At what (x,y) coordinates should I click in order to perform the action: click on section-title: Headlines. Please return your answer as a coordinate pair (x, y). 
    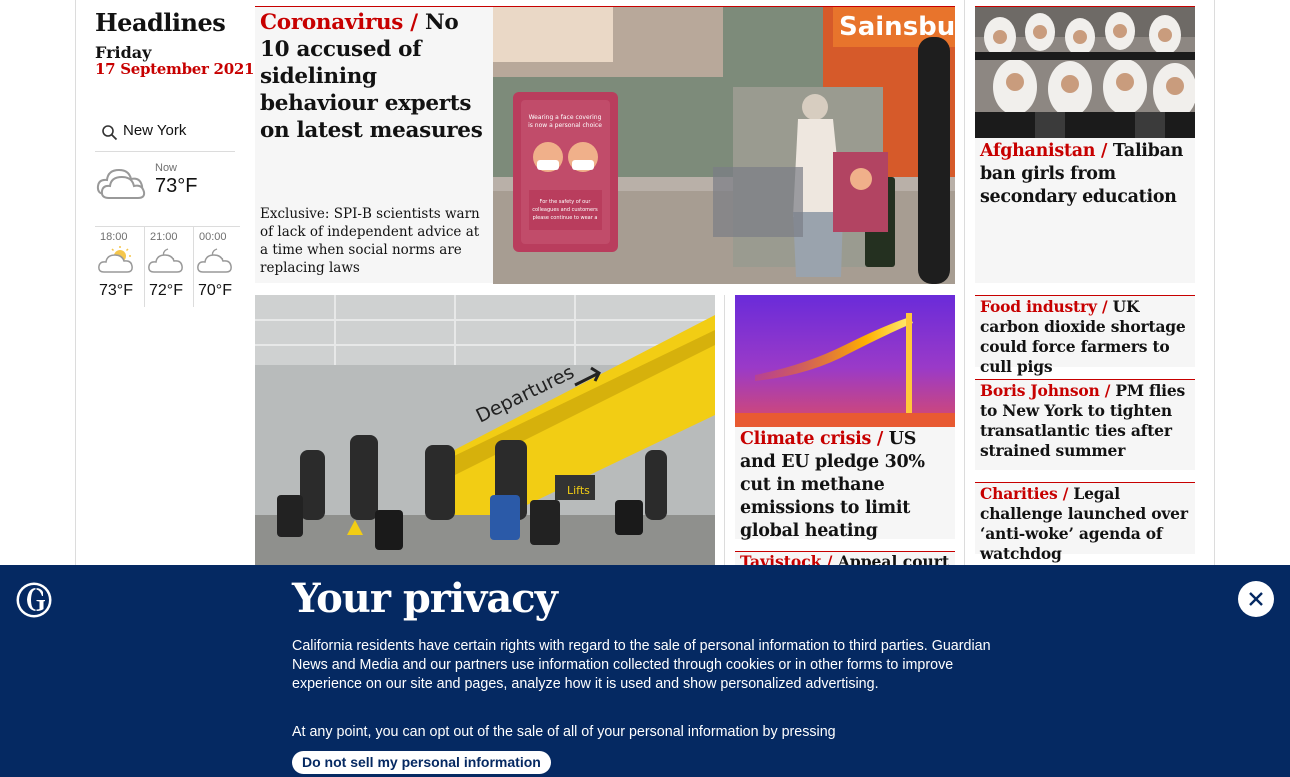
    Looking at the image, I should click on (160, 22).